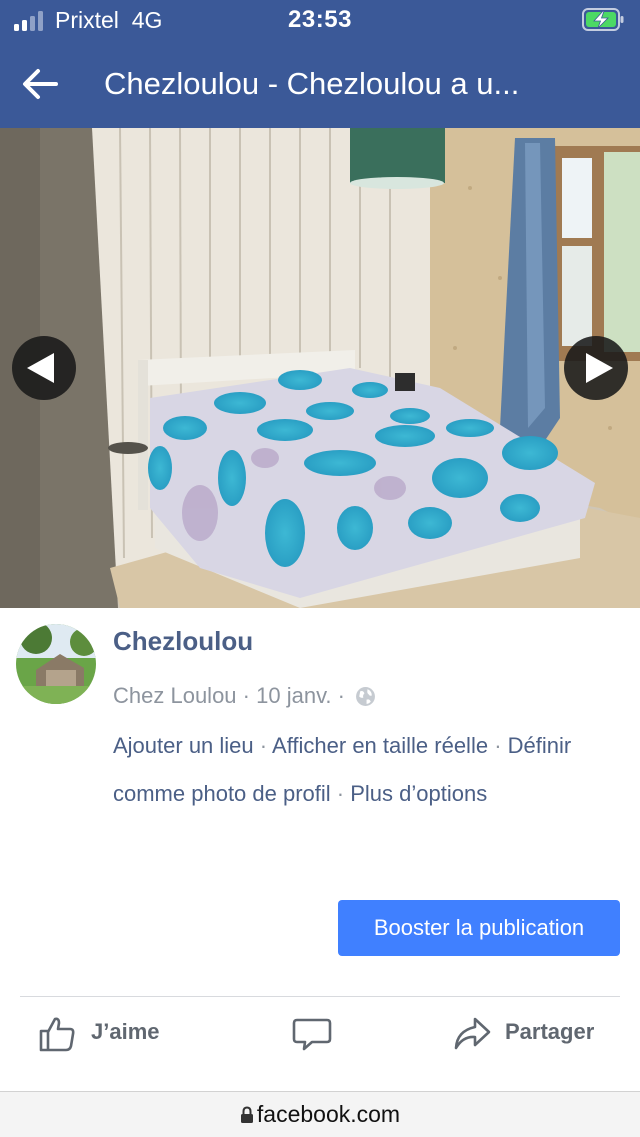 This screenshot has height=1137, width=640. I want to click on post-author: Chezloulou, so click(183, 641).